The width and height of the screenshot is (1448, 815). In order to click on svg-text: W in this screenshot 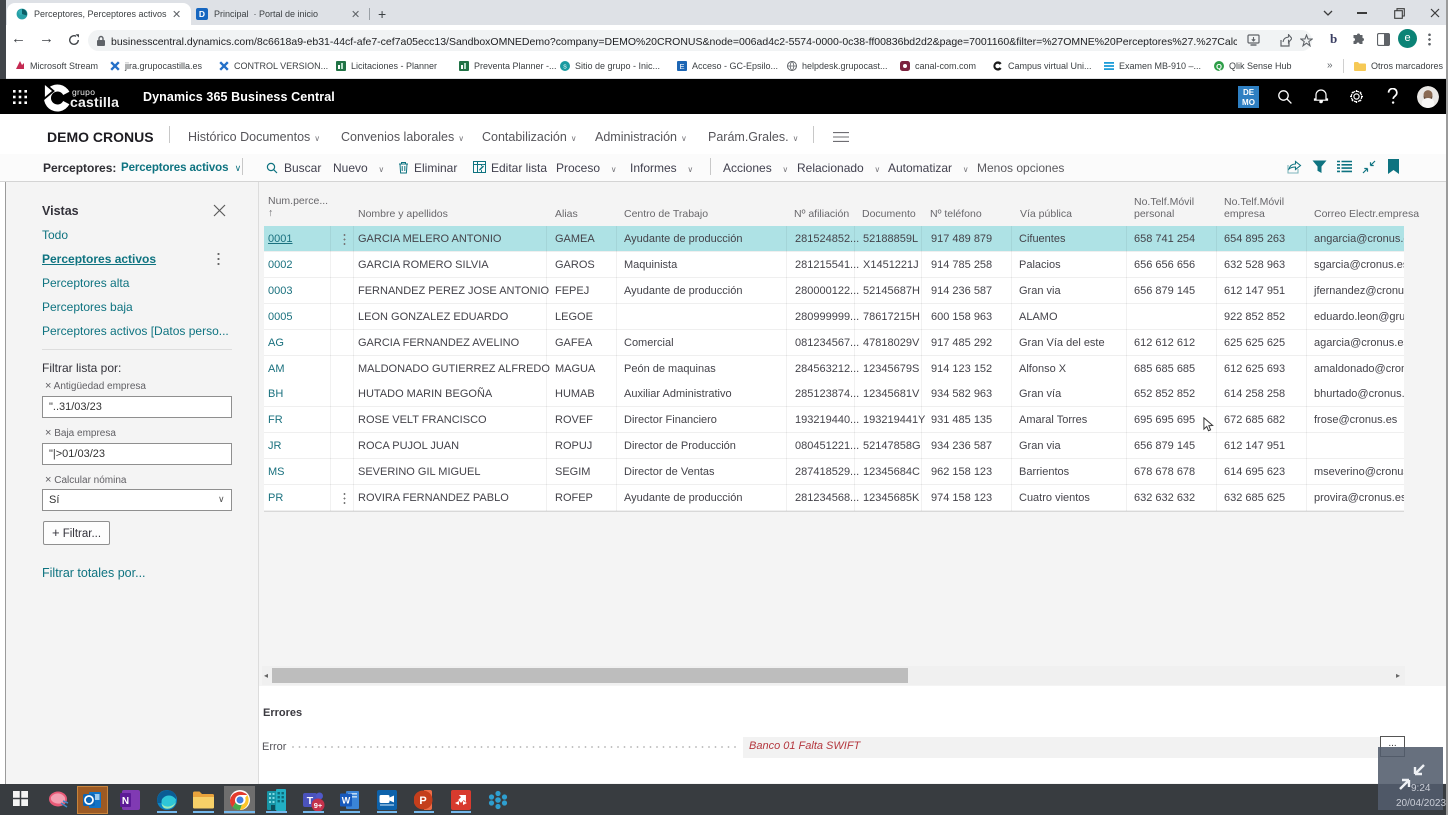, I will do `click(346, 801)`.